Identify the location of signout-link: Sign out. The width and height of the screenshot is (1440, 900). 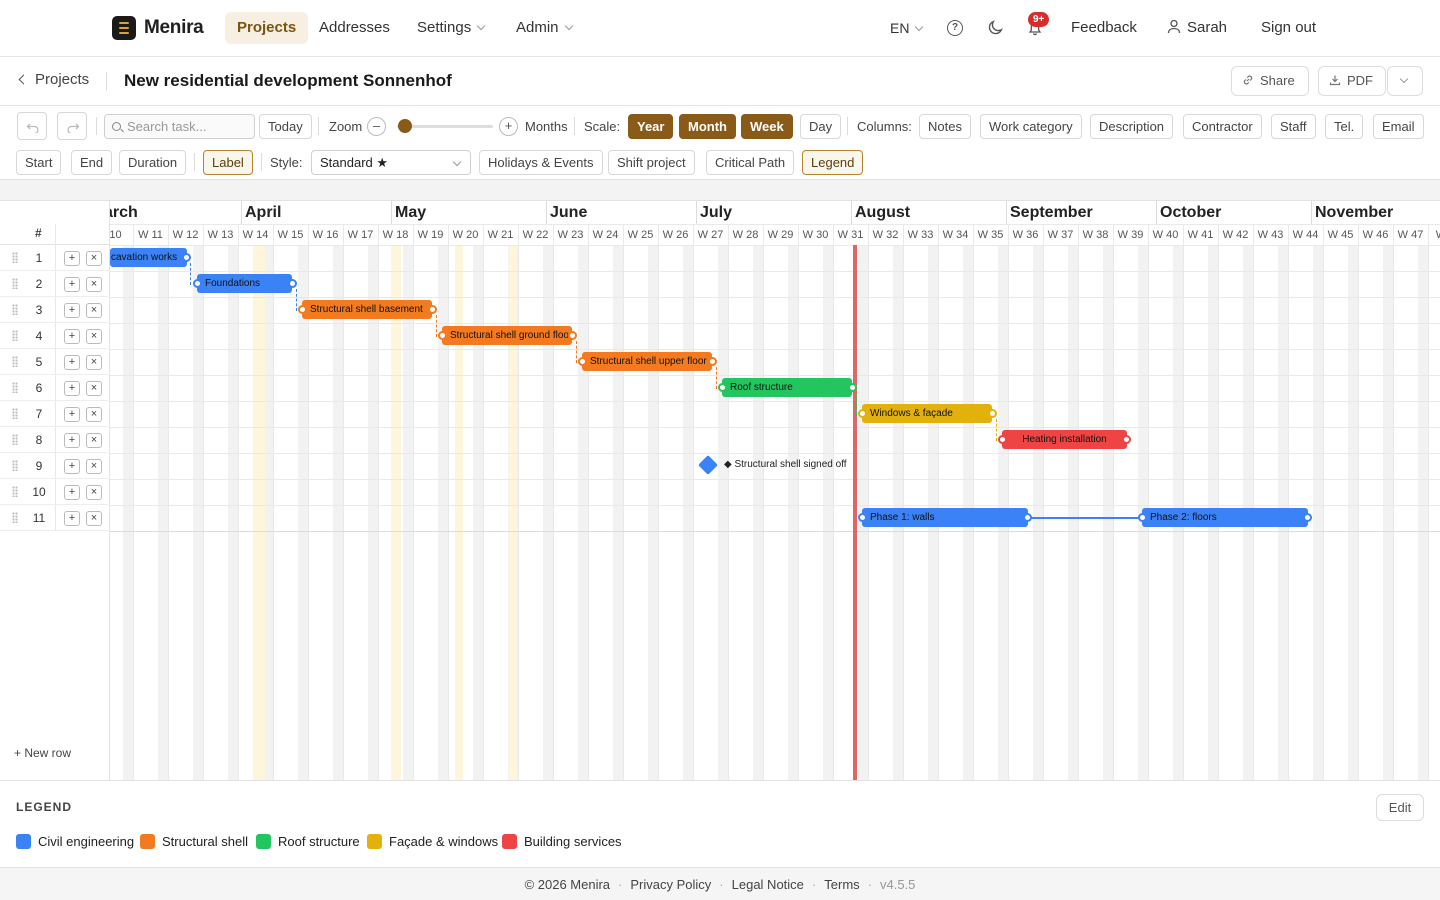
(1288, 28).